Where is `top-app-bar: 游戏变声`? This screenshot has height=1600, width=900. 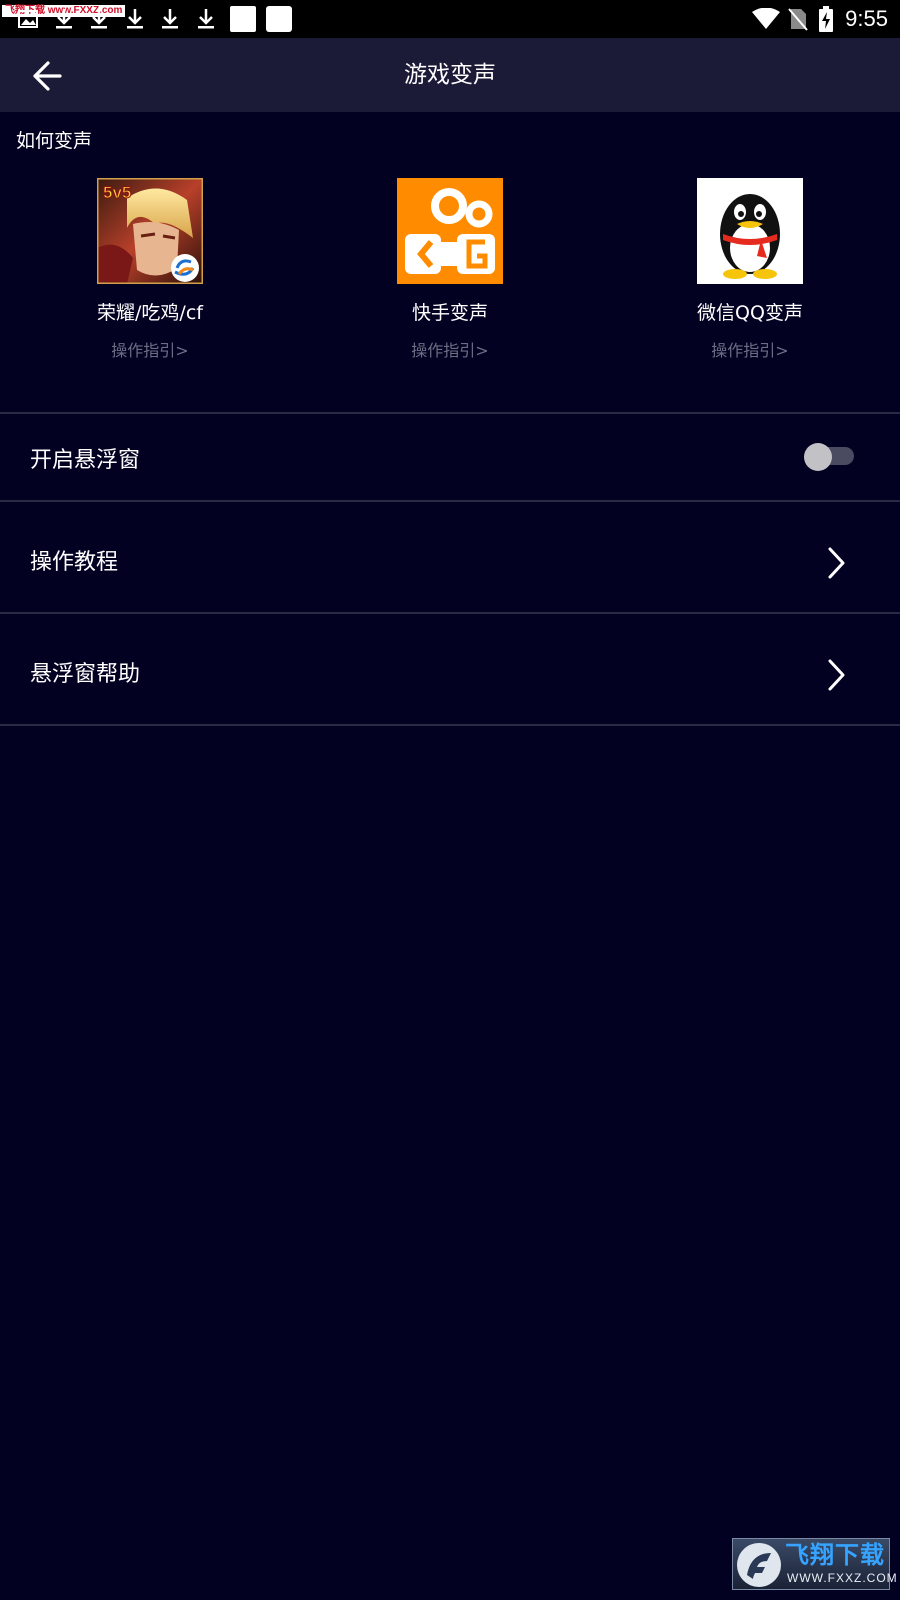
top-app-bar: 游戏变声 is located at coordinates (450, 75).